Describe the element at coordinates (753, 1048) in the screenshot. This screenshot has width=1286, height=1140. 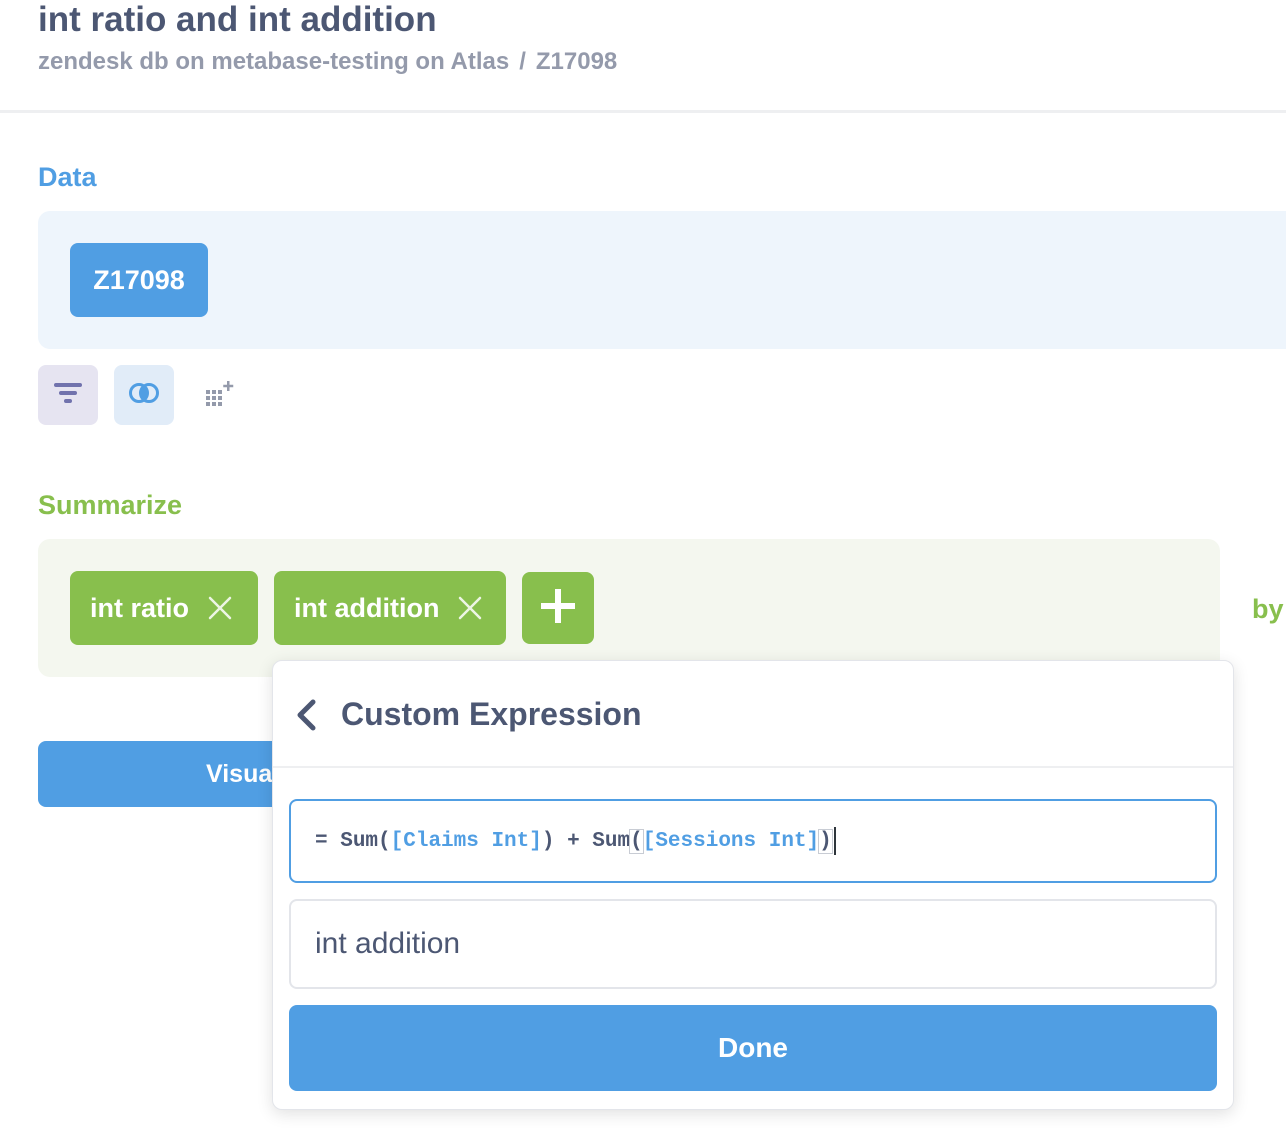
I see `done-button: Done` at that location.